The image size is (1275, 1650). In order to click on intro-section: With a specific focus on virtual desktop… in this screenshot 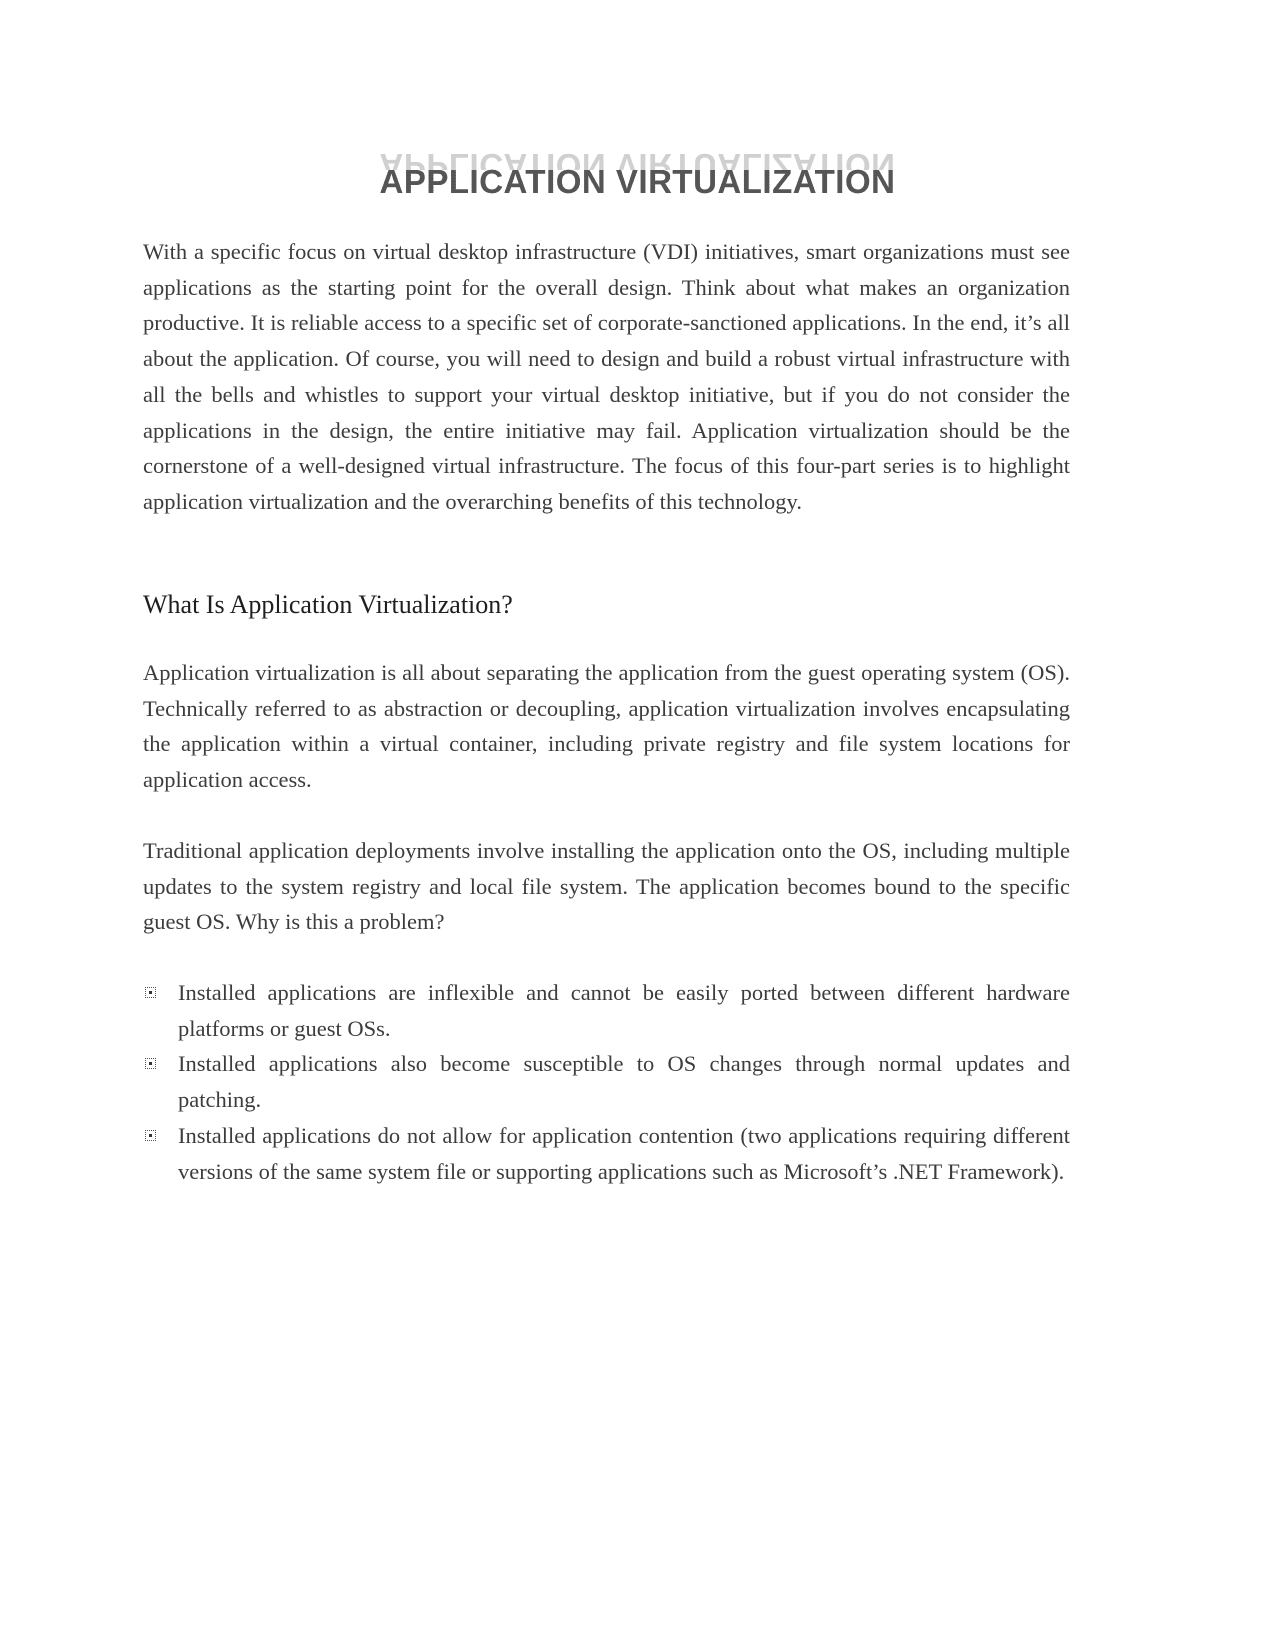, I will do `click(606, 377)`.